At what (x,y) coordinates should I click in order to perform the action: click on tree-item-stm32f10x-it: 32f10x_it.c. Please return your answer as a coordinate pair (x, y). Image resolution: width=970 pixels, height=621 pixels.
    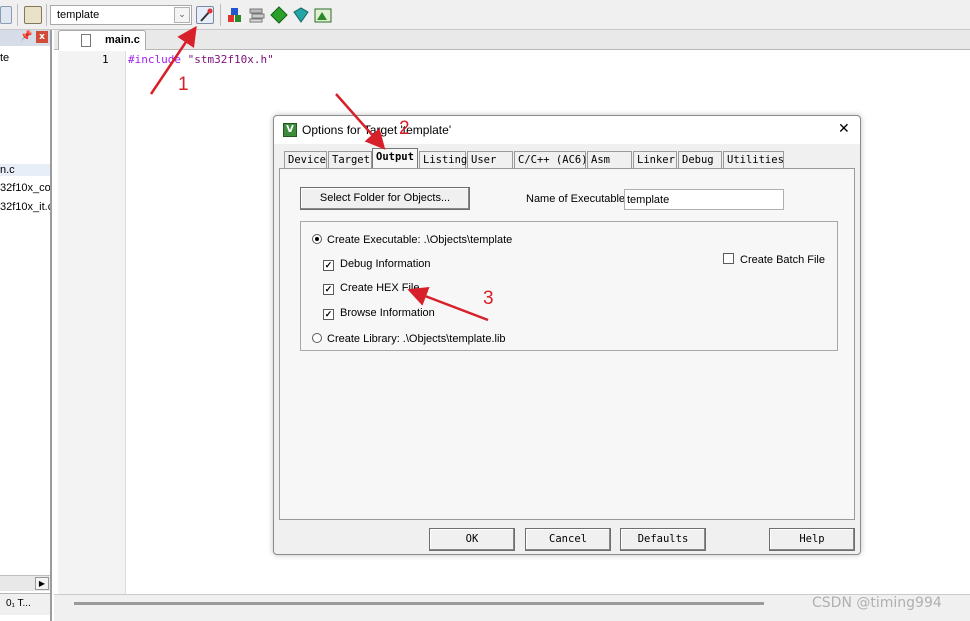
    Looking at the image, I should click on (25, 207).